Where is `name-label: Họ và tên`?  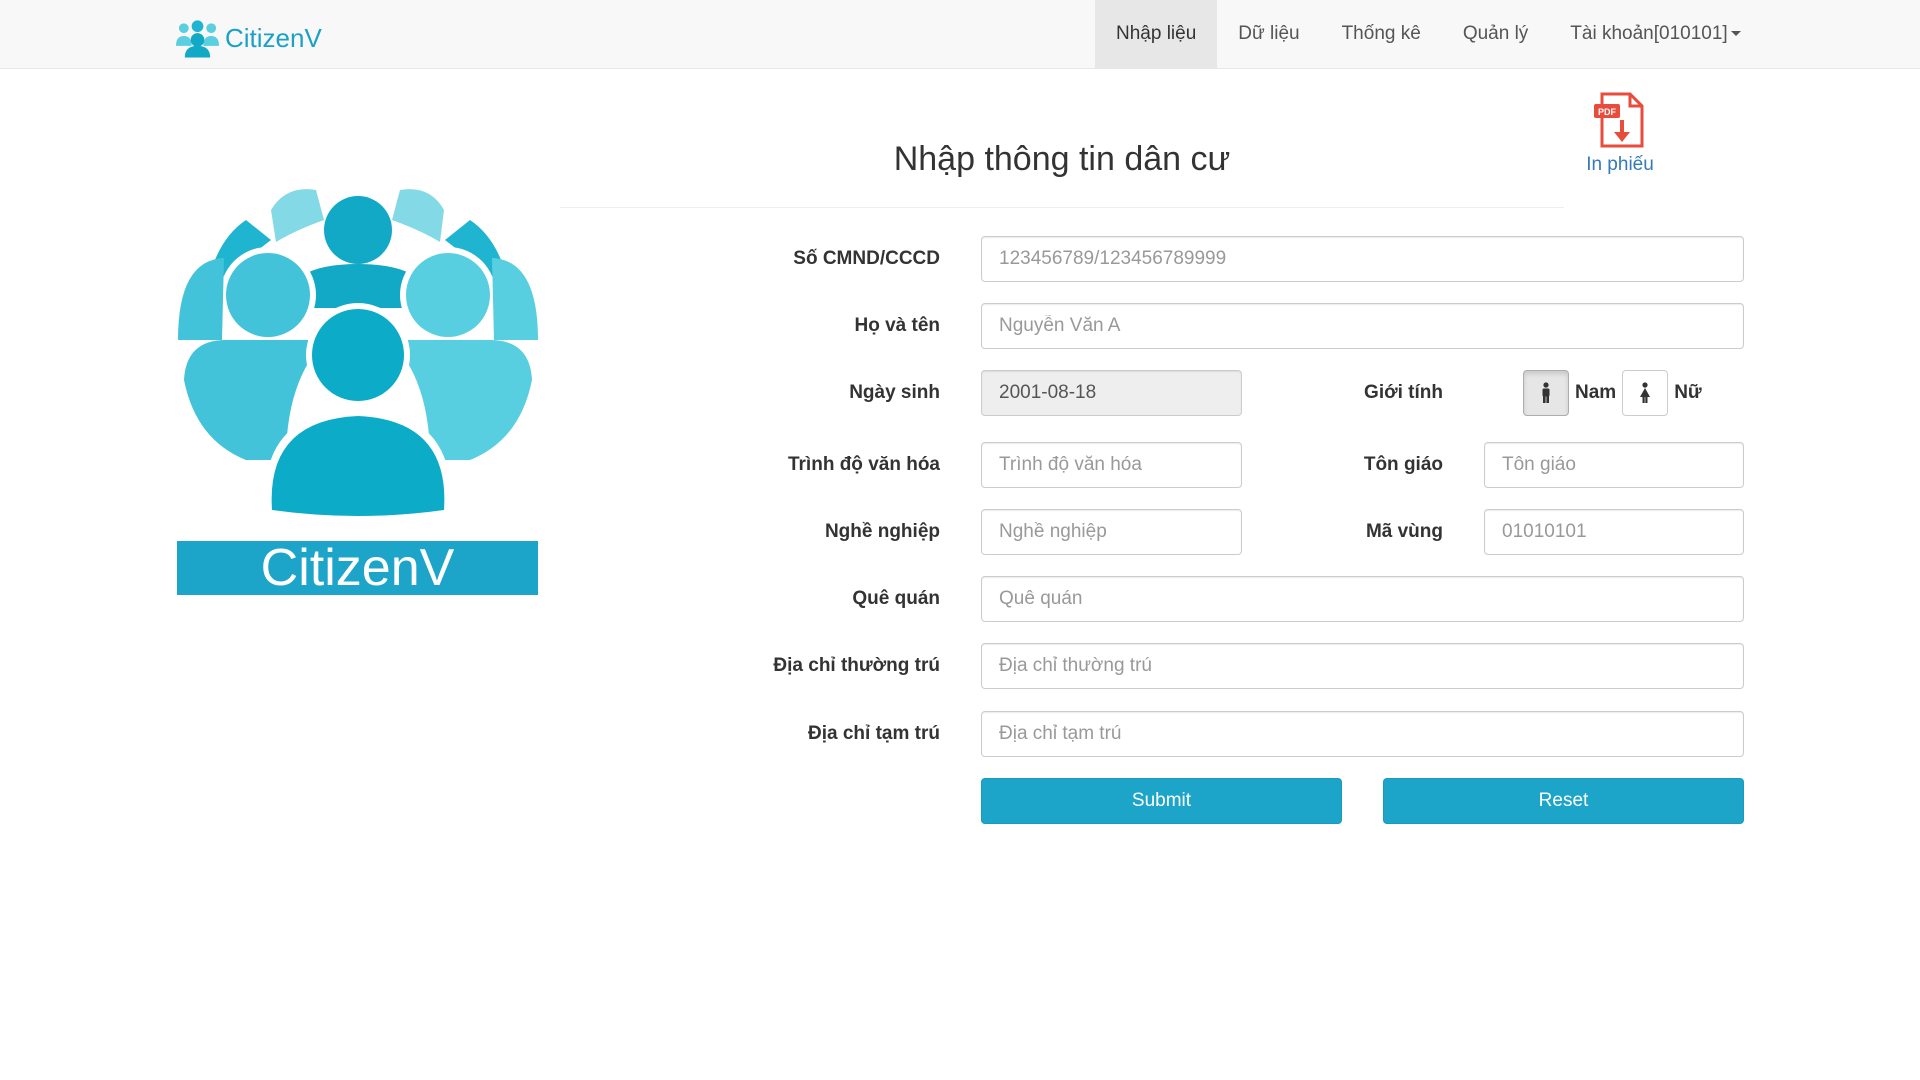
name-label: Họ và tên is located at coordinates (897, 325).